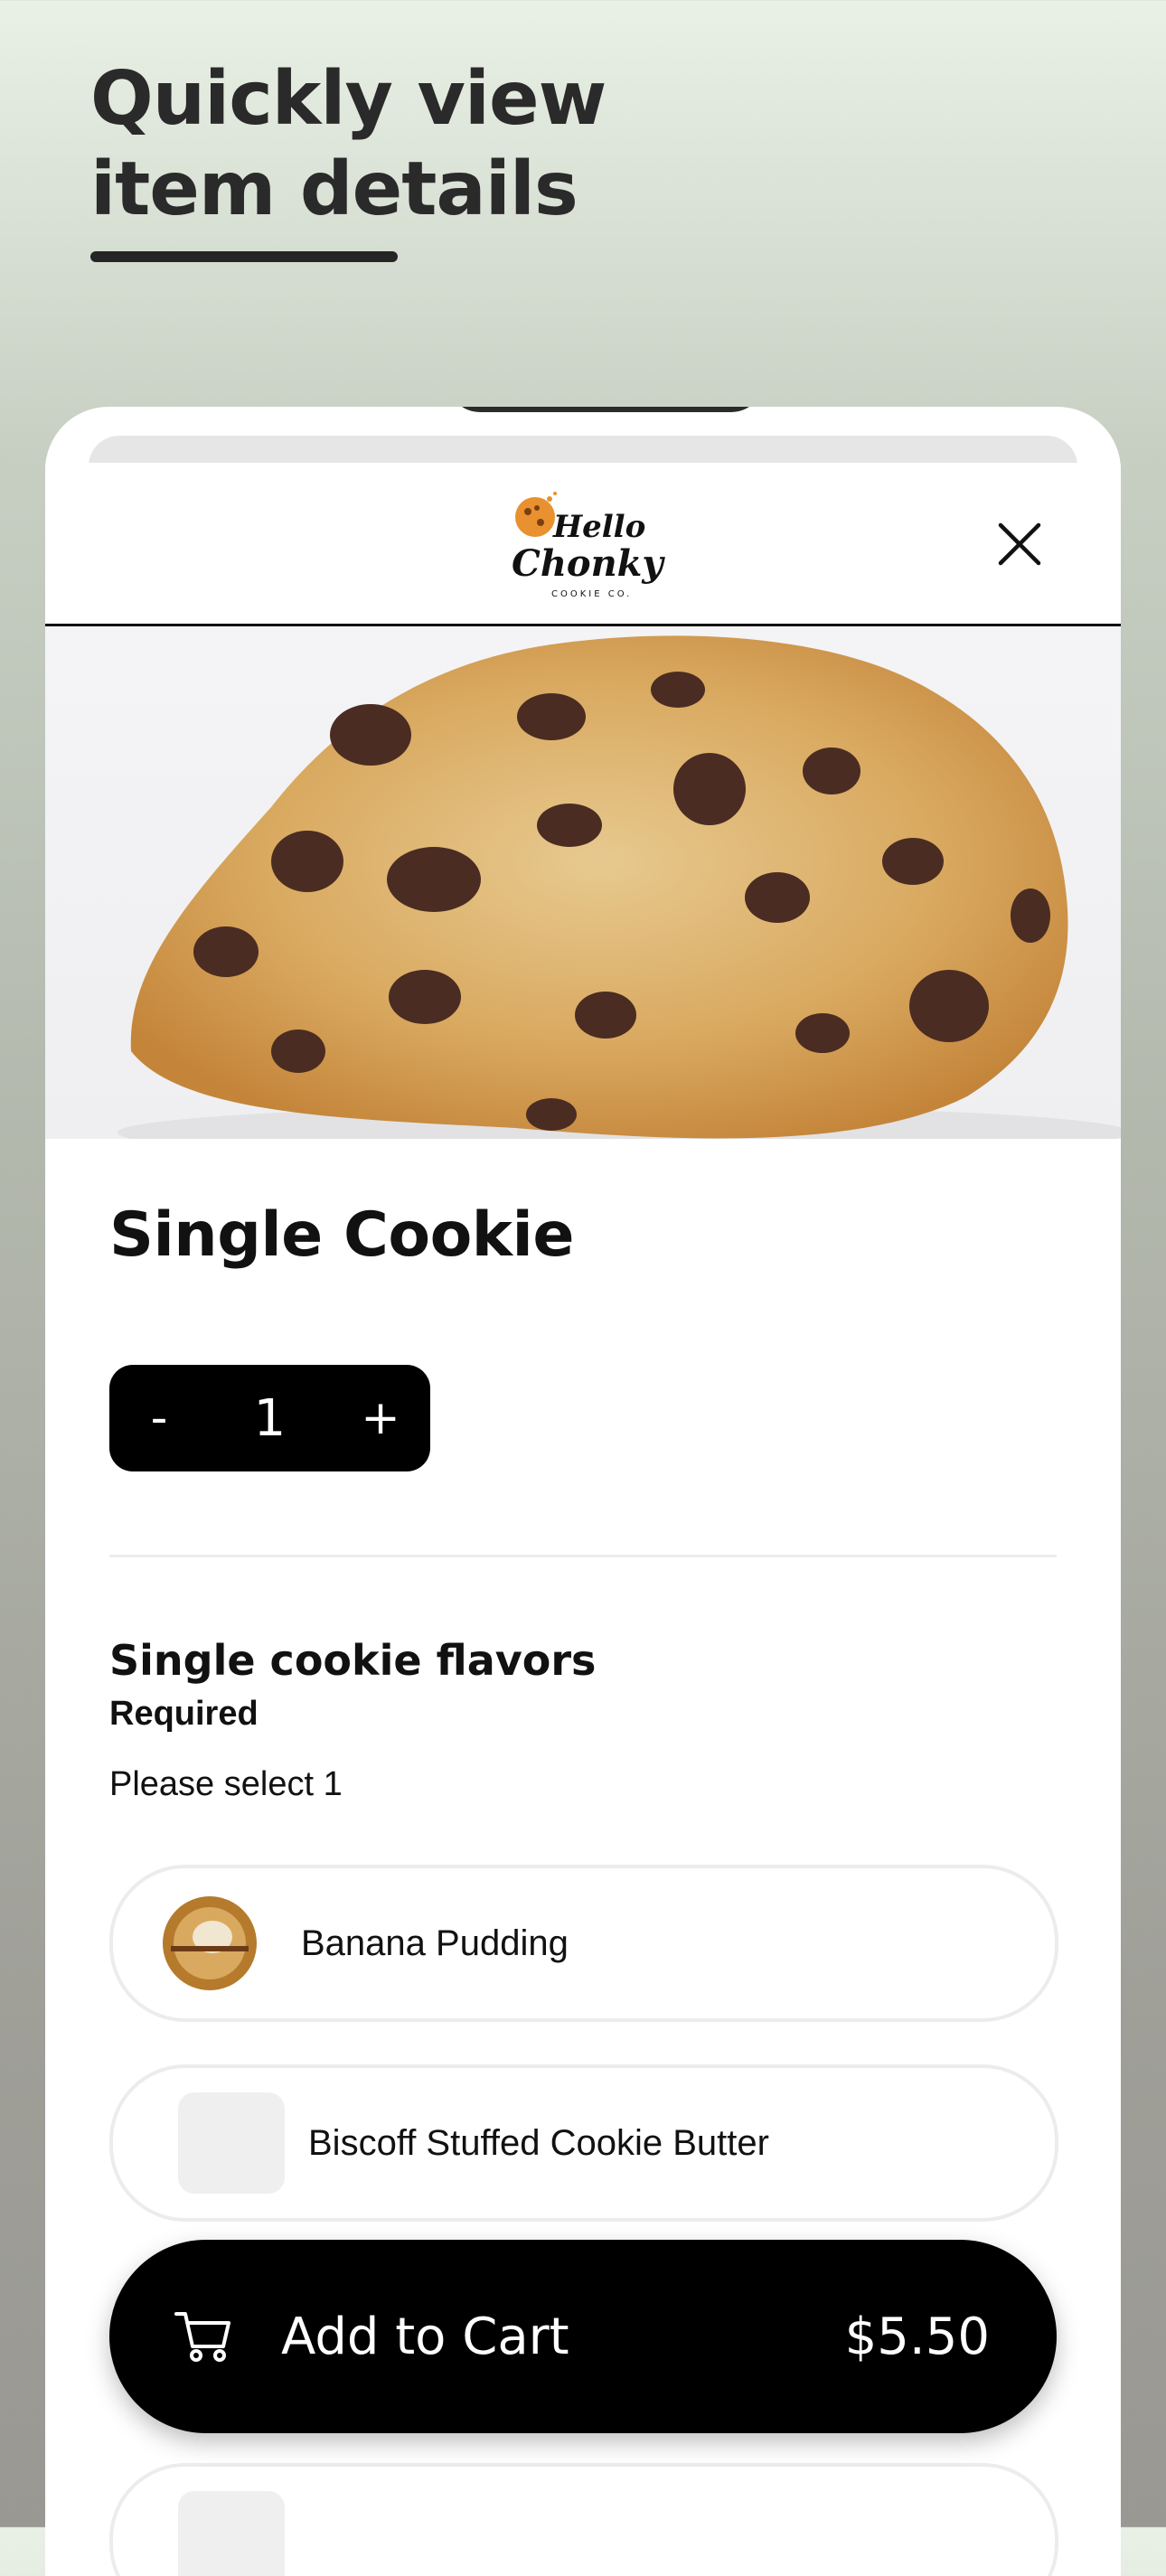 The width and height of the screenshot is (1166, 2576). I want to click on logo-text-hello: Hello, so click(598, 527).